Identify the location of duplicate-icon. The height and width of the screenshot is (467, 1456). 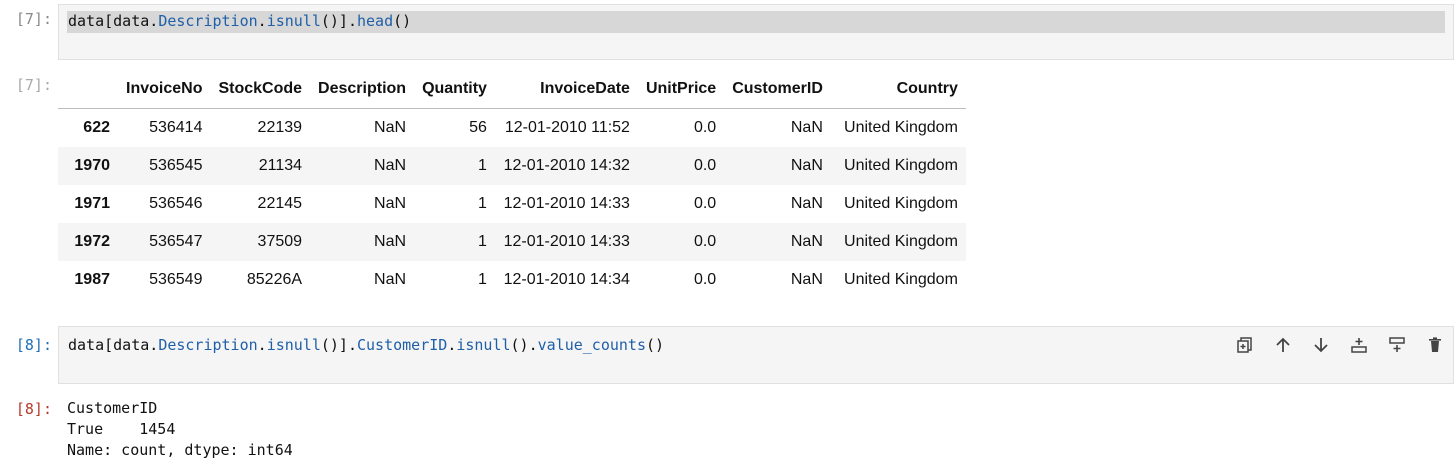
(1245, 345).